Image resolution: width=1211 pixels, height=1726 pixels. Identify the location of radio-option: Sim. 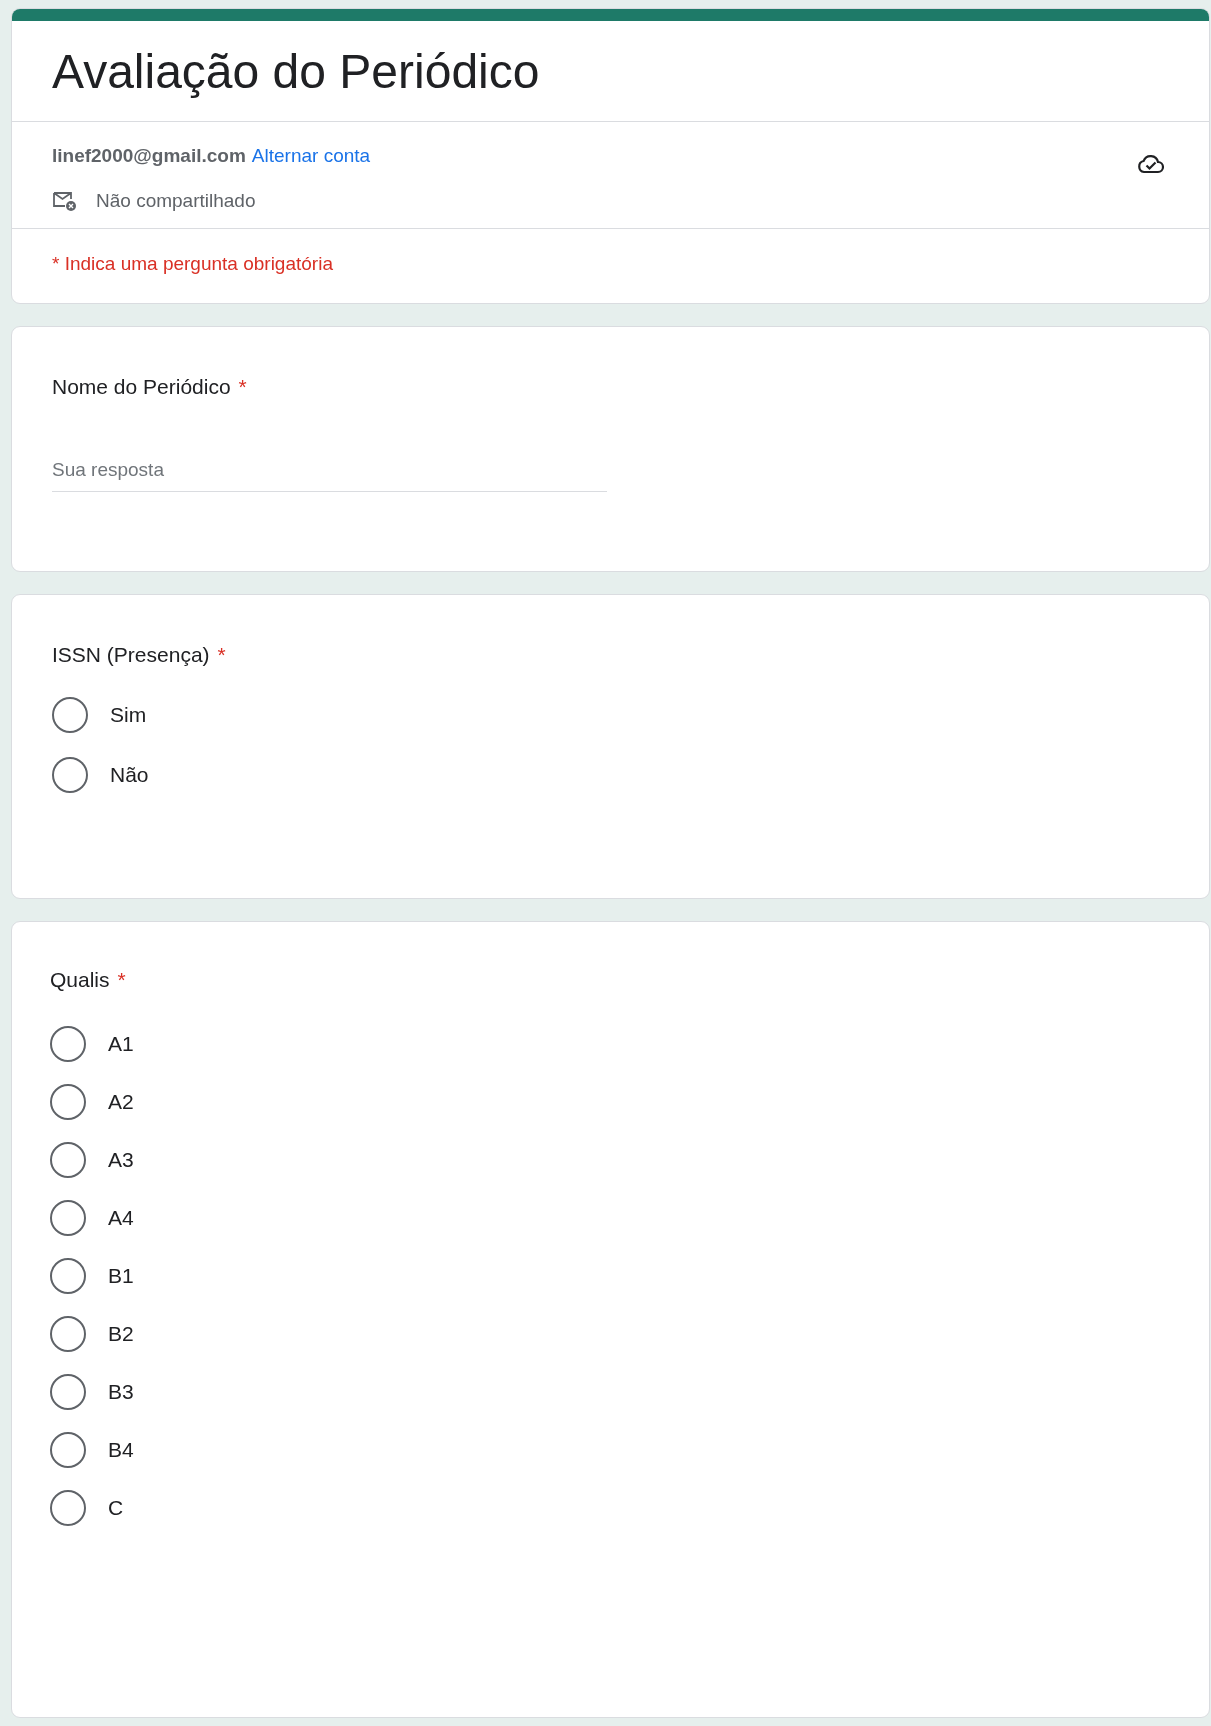
(99, 714).